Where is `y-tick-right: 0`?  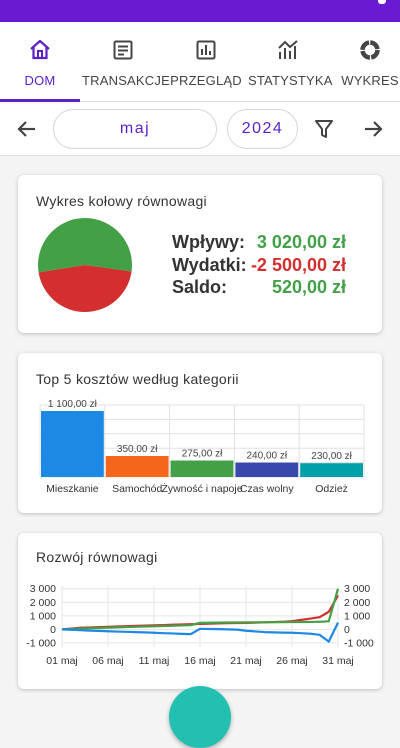 y-tick-right: 0 is located at coordinates (347, 630).